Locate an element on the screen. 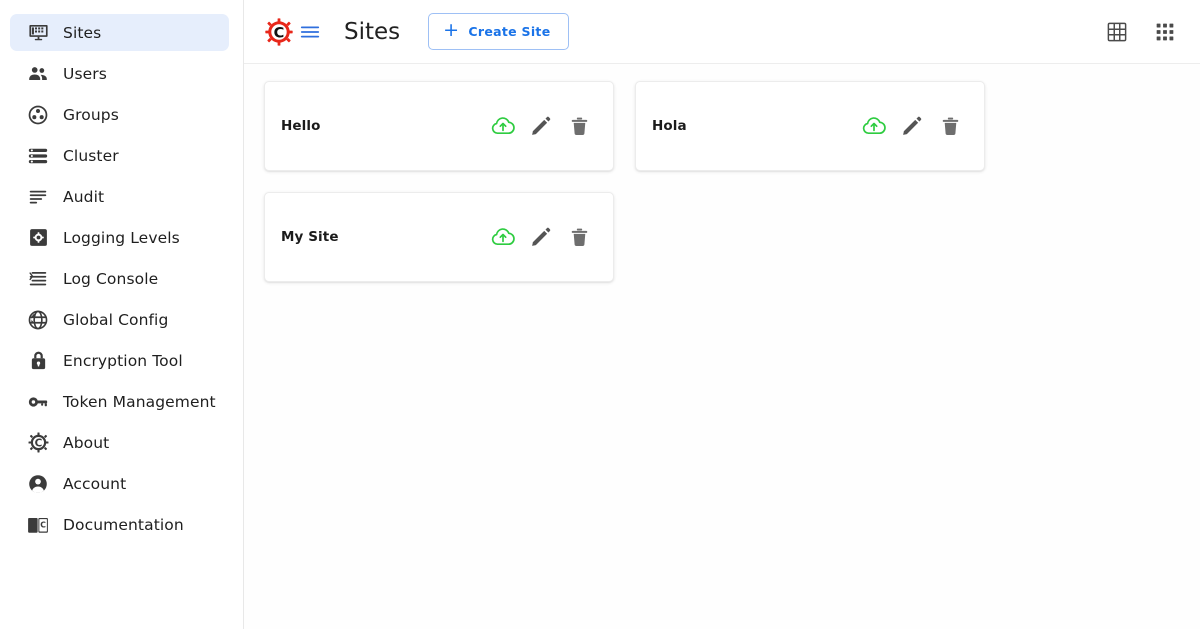 This screenshot has width=1200, height=629. sidebar-item-audit: Audit is located at coordinates (119, 196).